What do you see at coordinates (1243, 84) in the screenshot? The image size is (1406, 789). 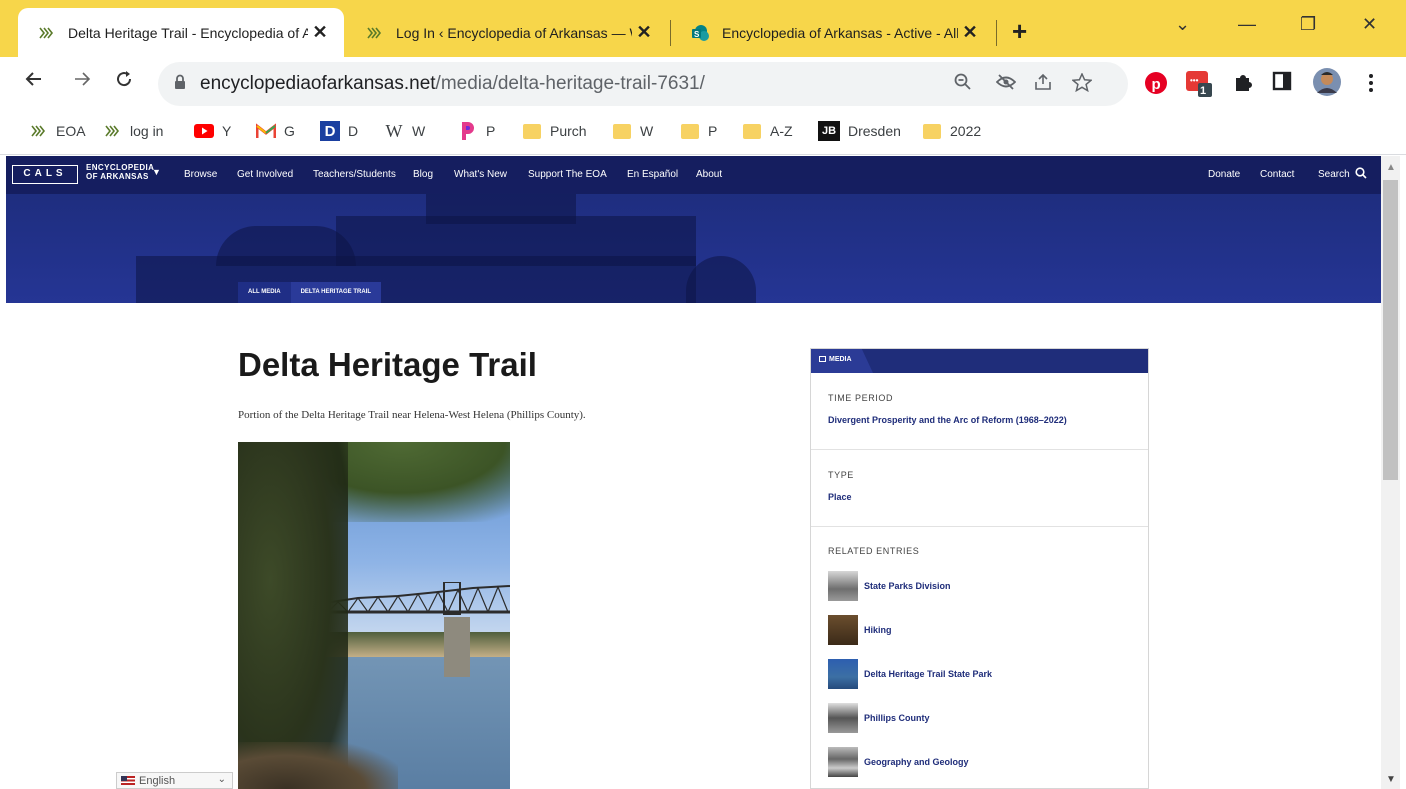 I see `extensions-puzzle-icon` at bounding box center [1243, 84].